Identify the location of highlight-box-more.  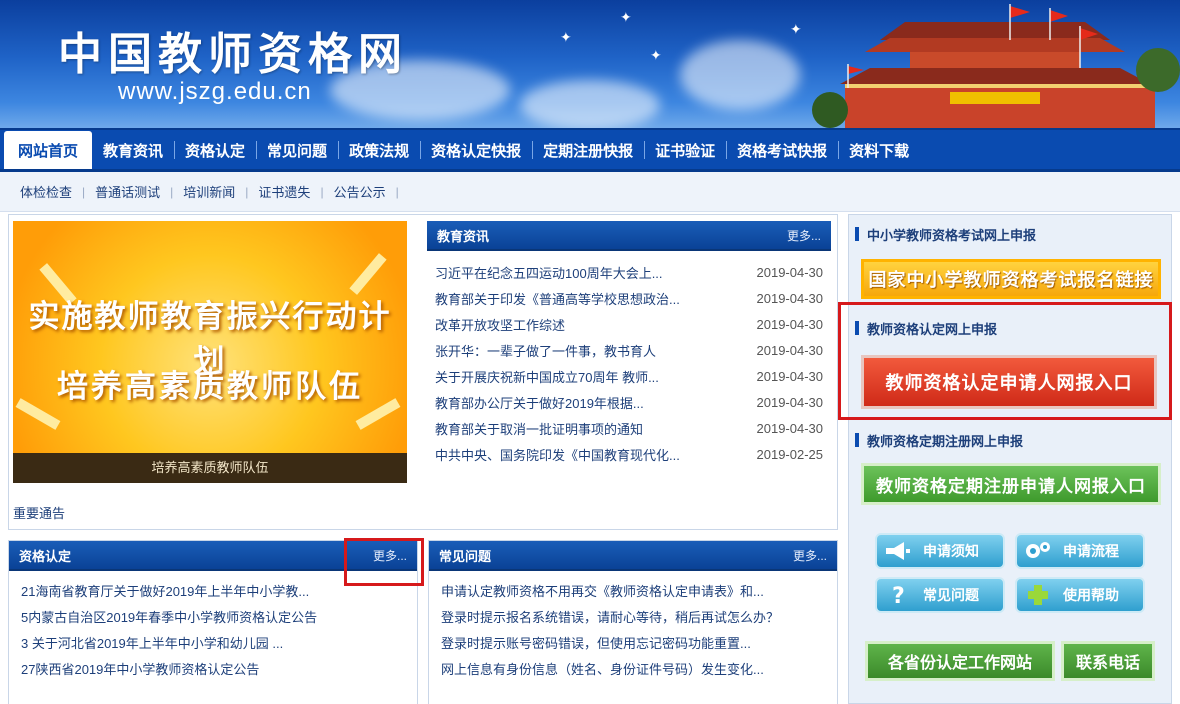
(384, 562).